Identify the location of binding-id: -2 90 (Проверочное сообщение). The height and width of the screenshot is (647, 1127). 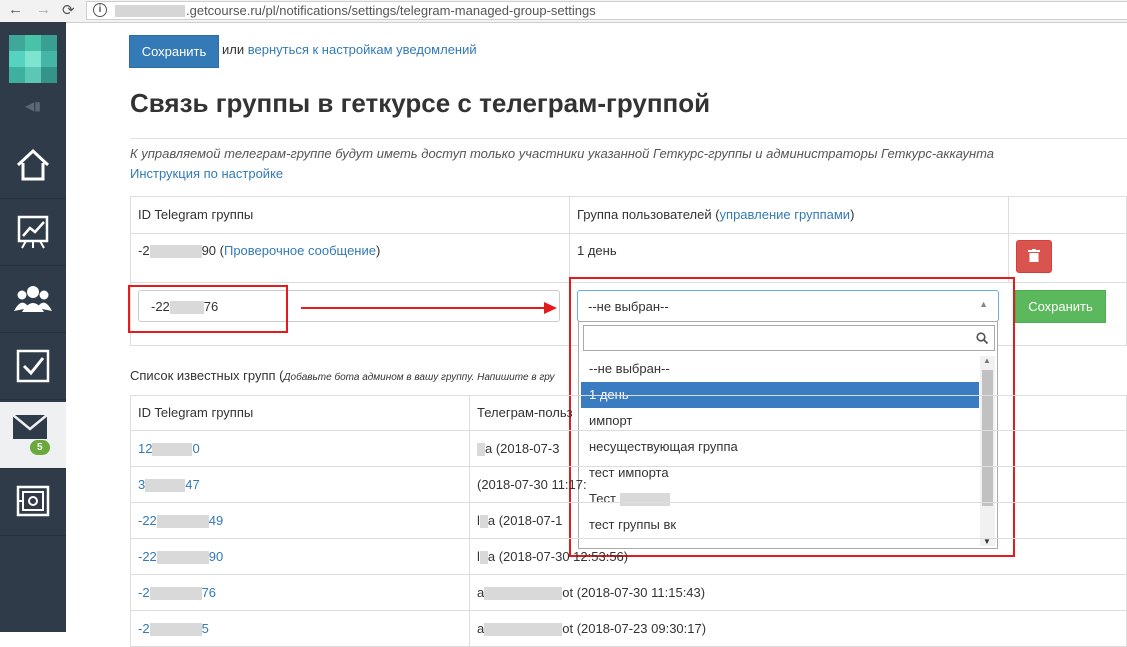
(259, 251).